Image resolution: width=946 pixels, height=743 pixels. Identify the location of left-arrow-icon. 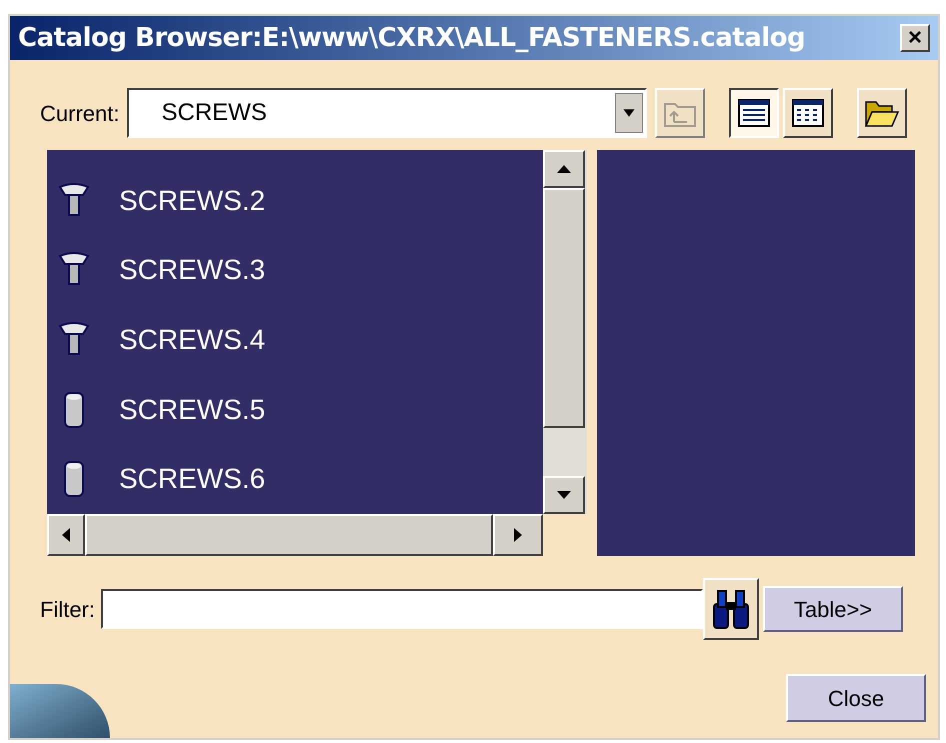
(66, 535).